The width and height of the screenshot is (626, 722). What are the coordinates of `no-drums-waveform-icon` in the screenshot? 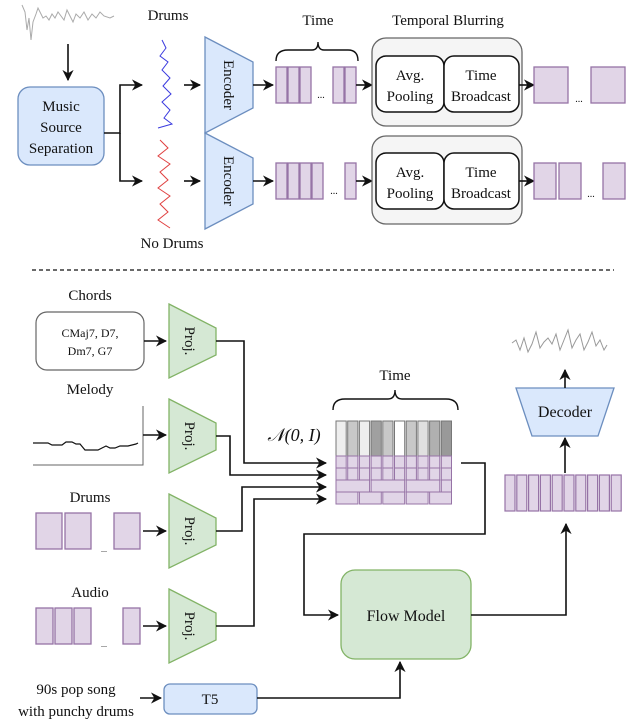 It's located at (164, 184).